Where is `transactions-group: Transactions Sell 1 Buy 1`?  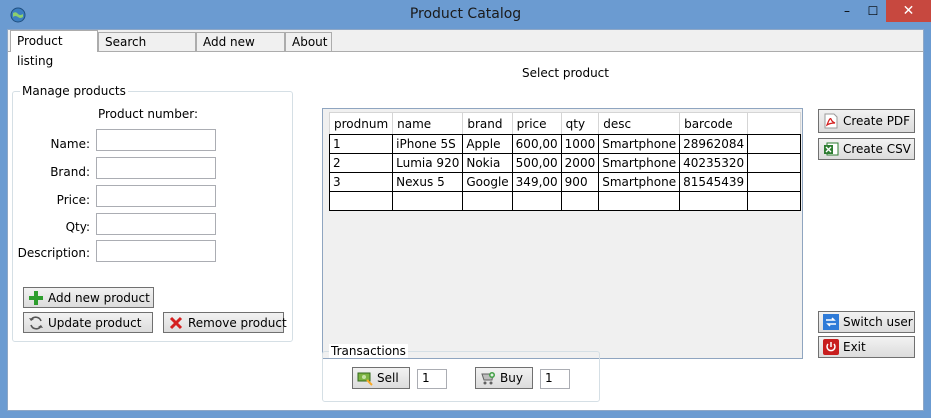 transactions-group: Transactions Sell 1 Buy 1 is located at coordinates (461, 373).